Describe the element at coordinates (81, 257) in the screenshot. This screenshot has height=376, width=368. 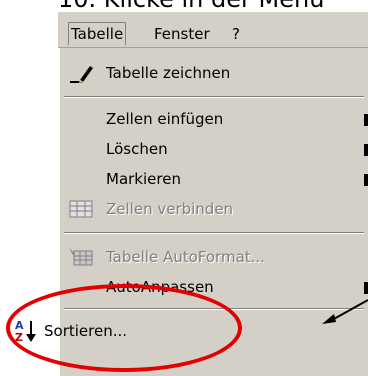
I see `autoformat-icon` at that location.